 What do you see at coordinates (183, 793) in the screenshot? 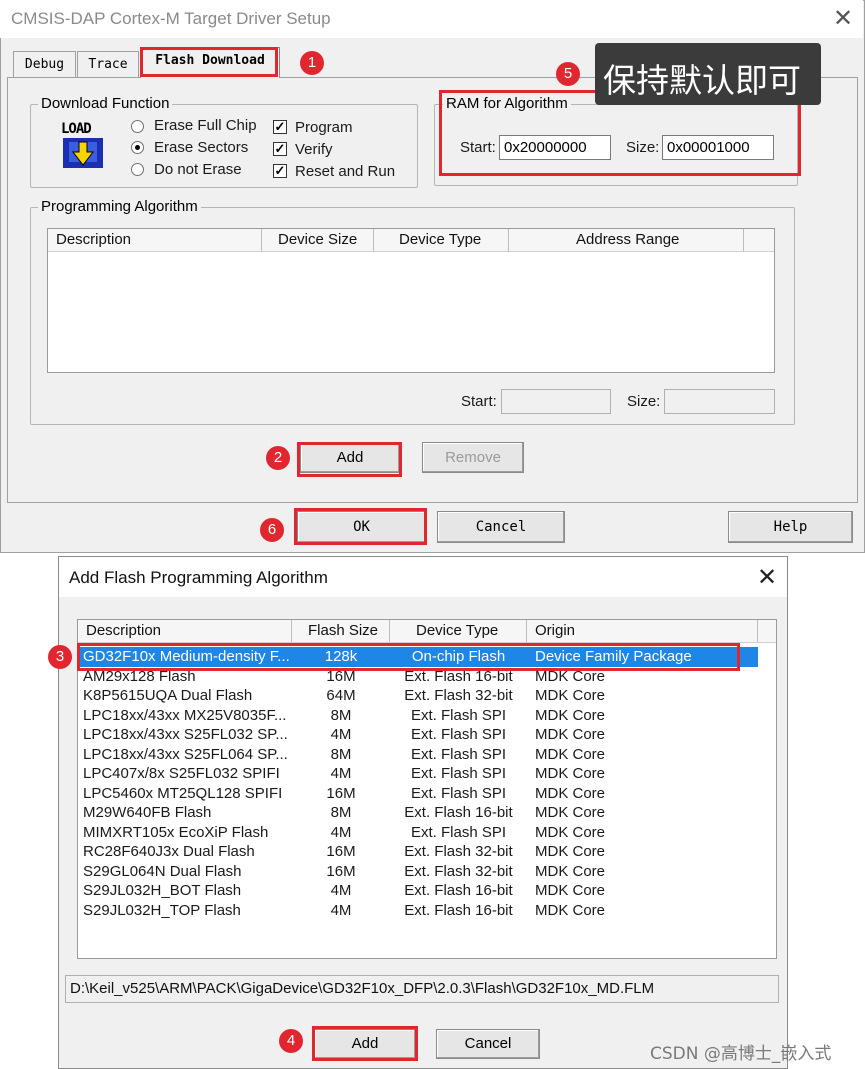
I see `cell-description: LPC5460x MT25QL128 SPIFI` at bounding box center [183, 793].